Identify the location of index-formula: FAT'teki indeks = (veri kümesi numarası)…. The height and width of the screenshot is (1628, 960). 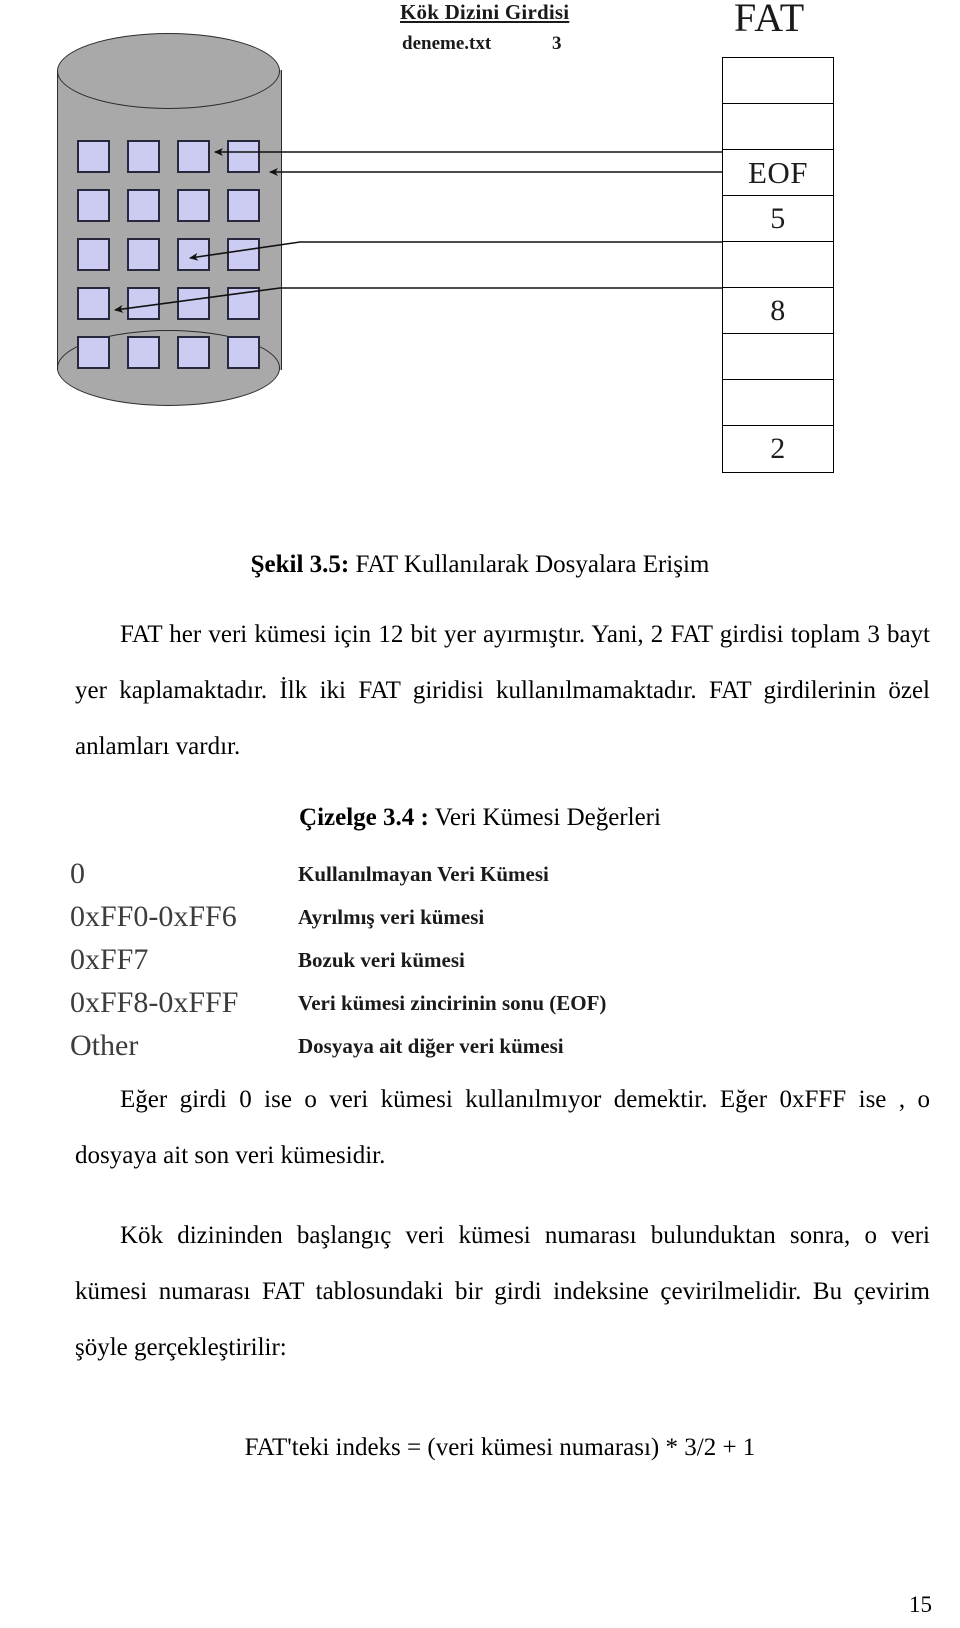
(500, 1447).